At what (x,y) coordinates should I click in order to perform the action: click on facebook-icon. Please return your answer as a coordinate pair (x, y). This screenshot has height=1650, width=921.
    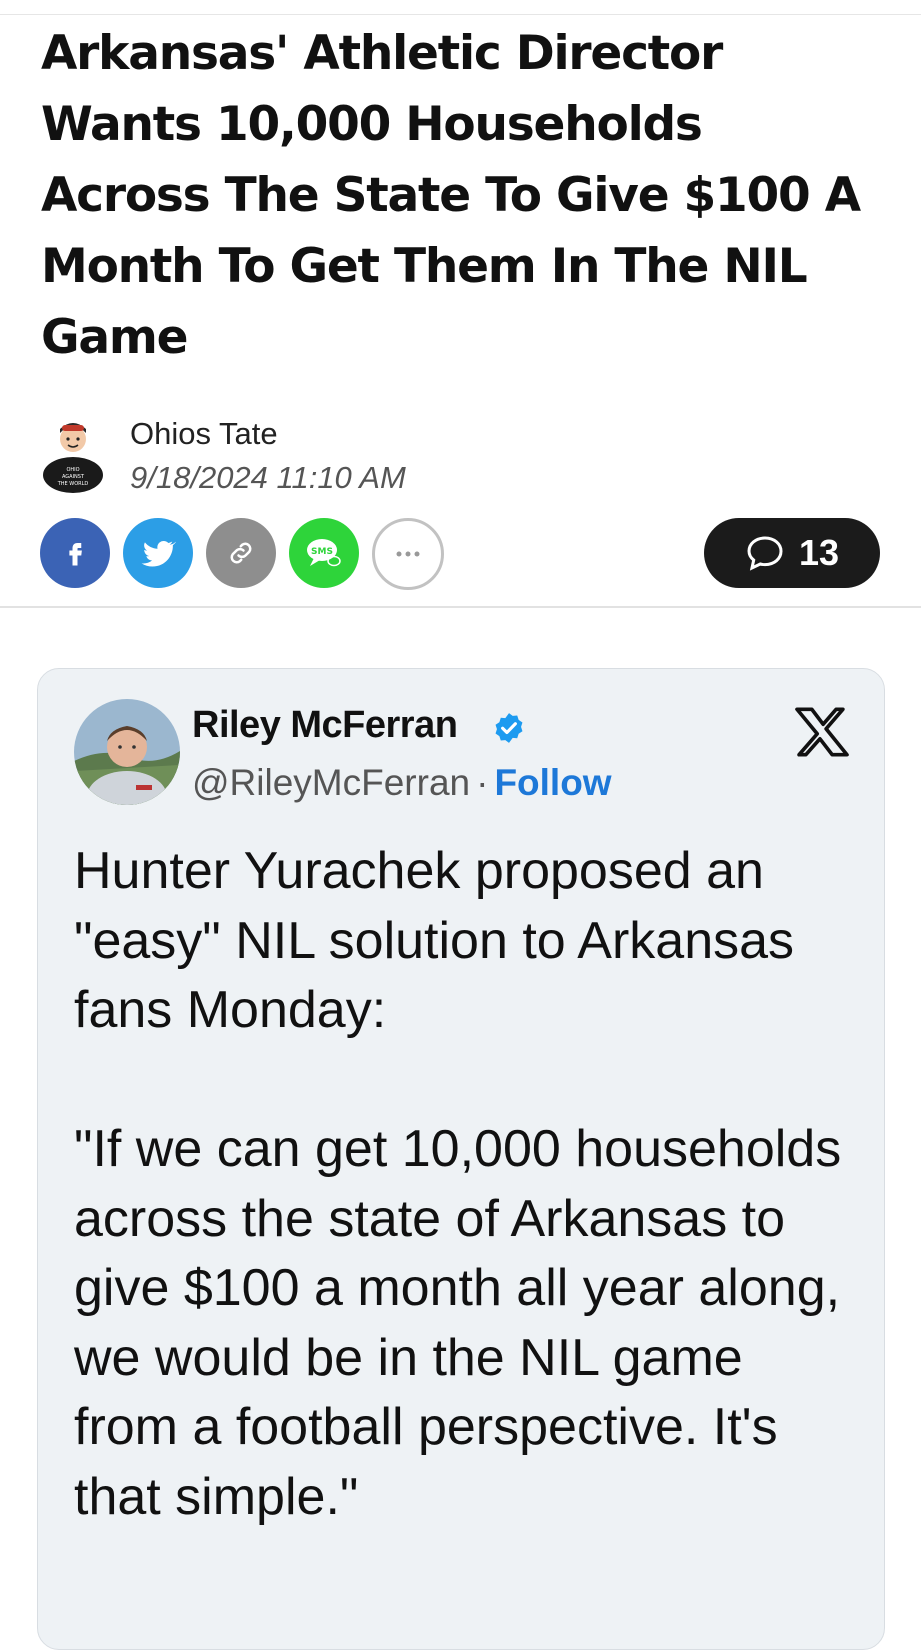
    Looking at the image, I should click on (75, 554).